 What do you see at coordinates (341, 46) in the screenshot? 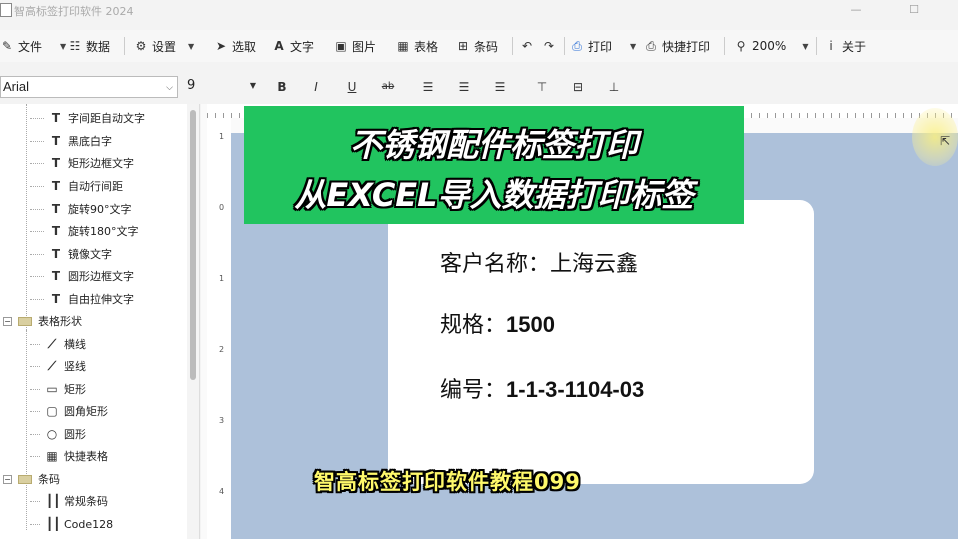
I see `image-icon: ▣` at bounding box center [341, 46].